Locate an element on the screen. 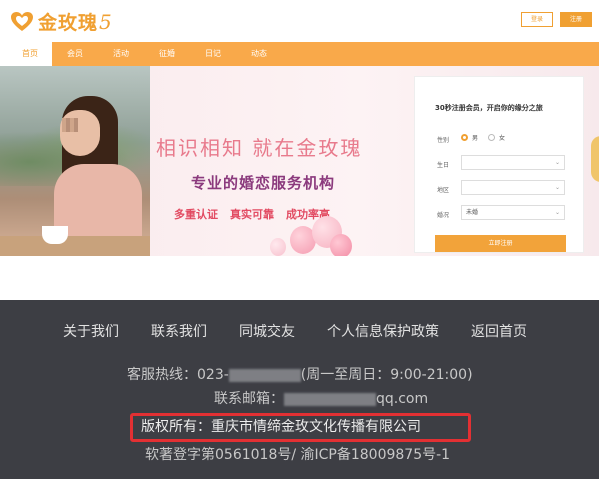  hero-slogan-main: 相识相知 就在金玫瑰 is located at coordinates (259, 148).